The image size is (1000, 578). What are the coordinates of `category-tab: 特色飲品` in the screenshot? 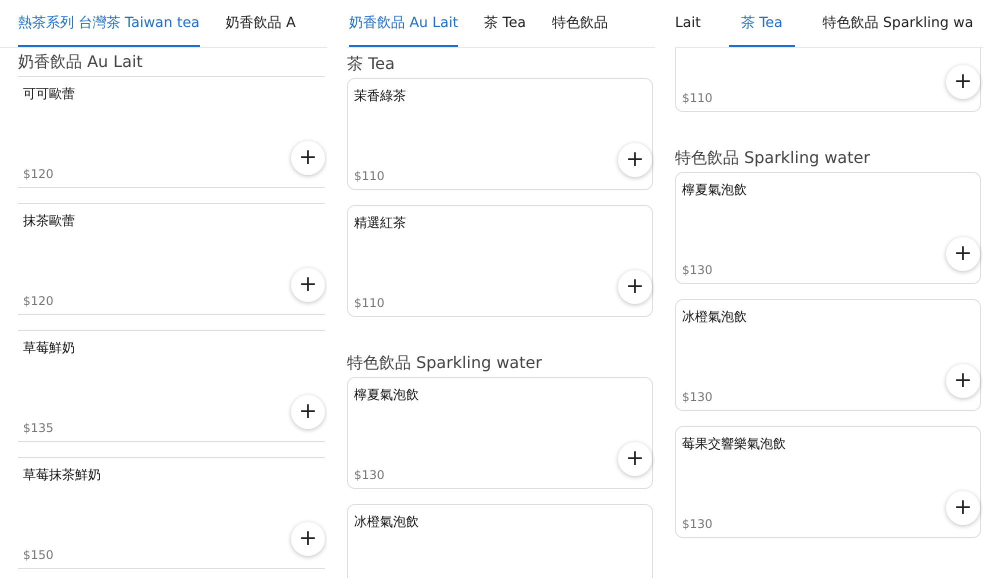 It's located at (580, 23).